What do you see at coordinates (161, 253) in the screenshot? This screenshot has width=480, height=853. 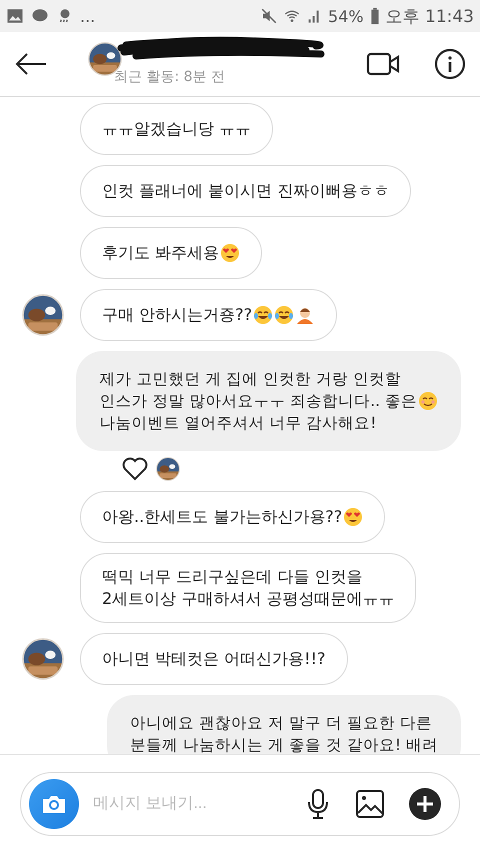 I see `message-text: 후기도 봐주세용` at bounding box center [161, 253].